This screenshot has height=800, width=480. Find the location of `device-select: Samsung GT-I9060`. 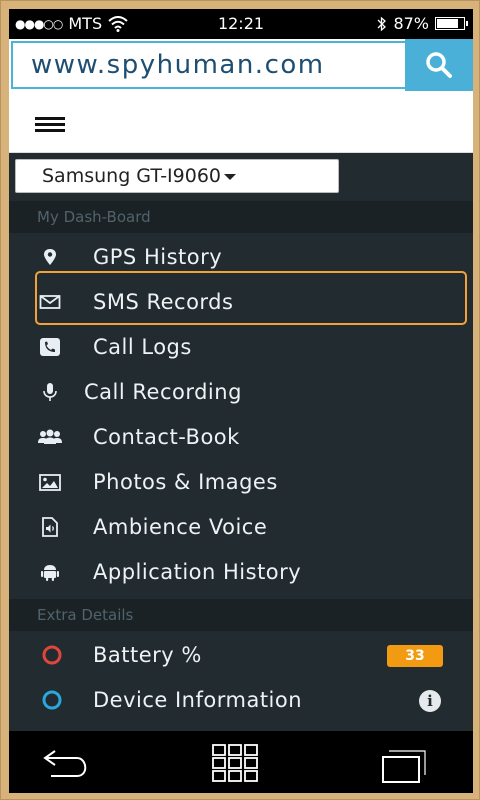

device-select: Samsung GT-I9060 is located at coordinates (177, 176).